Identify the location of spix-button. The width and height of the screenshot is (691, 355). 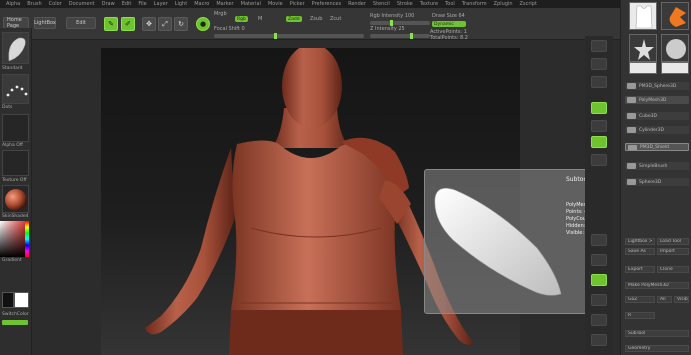
(599, 64).